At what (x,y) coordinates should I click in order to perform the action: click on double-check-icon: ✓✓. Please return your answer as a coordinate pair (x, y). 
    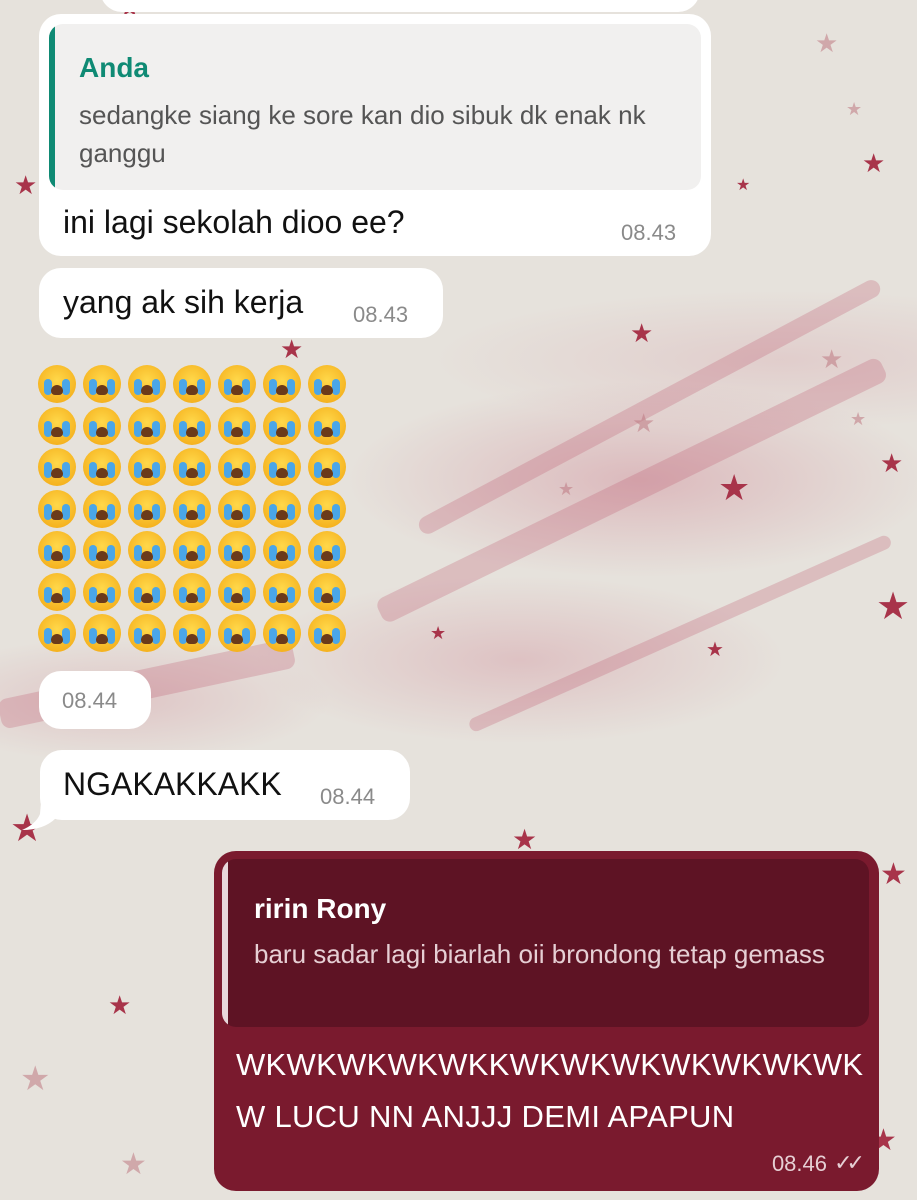
    Looking at the image, I should click on (849, 1162).